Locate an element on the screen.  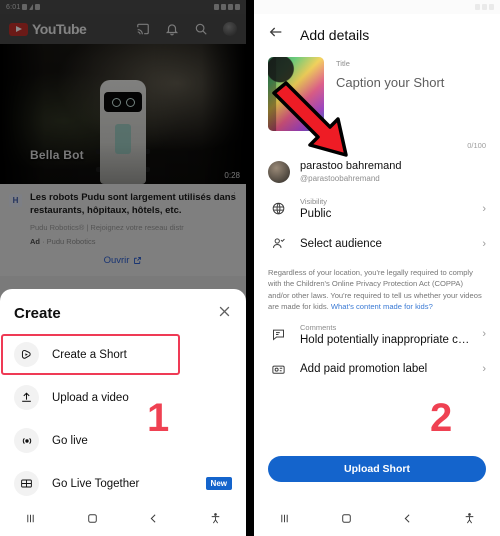
video-player: Bella Bot 0:28 is located at coordinates (123, 114).